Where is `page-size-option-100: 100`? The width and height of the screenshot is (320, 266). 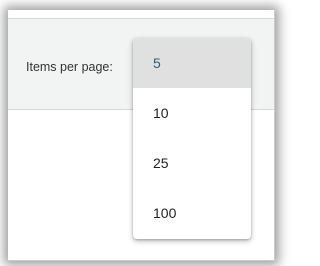 page-size-option-100: 100 is located at coordinates (192, 213).